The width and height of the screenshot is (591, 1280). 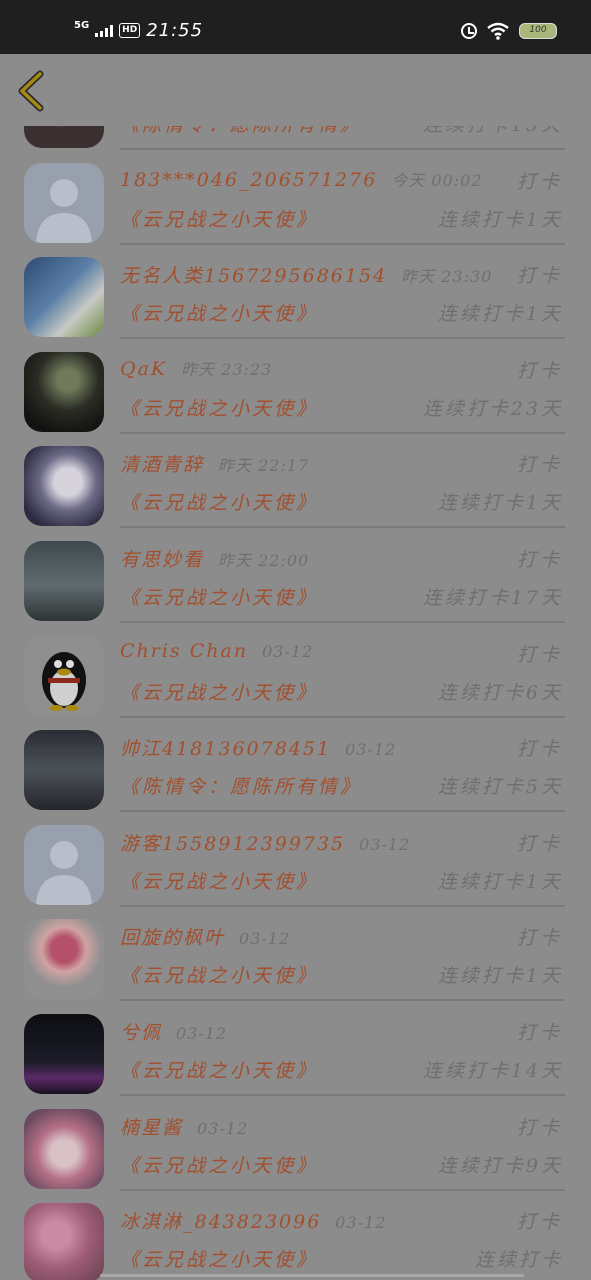 What do you see at coordinates (295, 767) in the screenshot?
I see `list-item: 帅江418136078451 03-12 打卡 《陈情令：愿陈所有情》 连续打卡5天` at bounding box center [295, 767].